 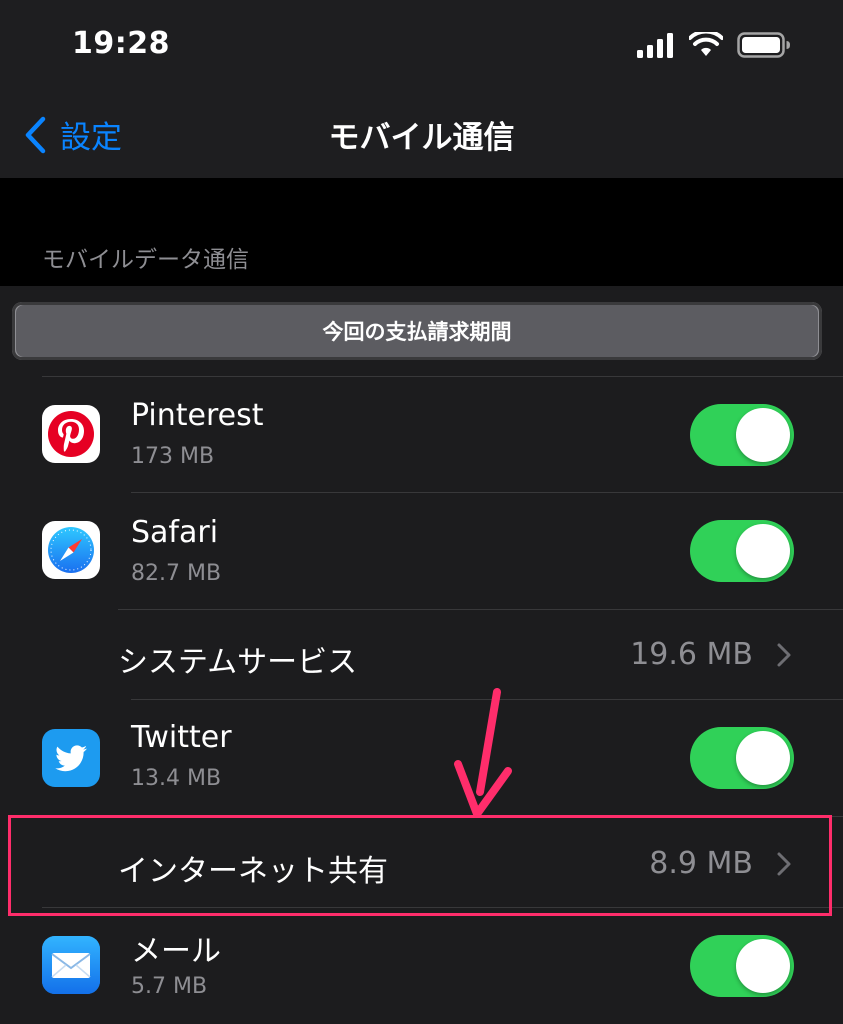 I want to click on app-name: メール, so click(x=176, y=951).